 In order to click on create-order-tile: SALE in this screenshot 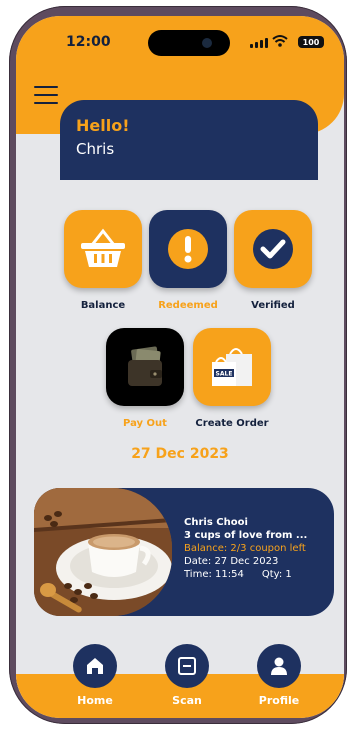, I will do `click(232, 367)`.